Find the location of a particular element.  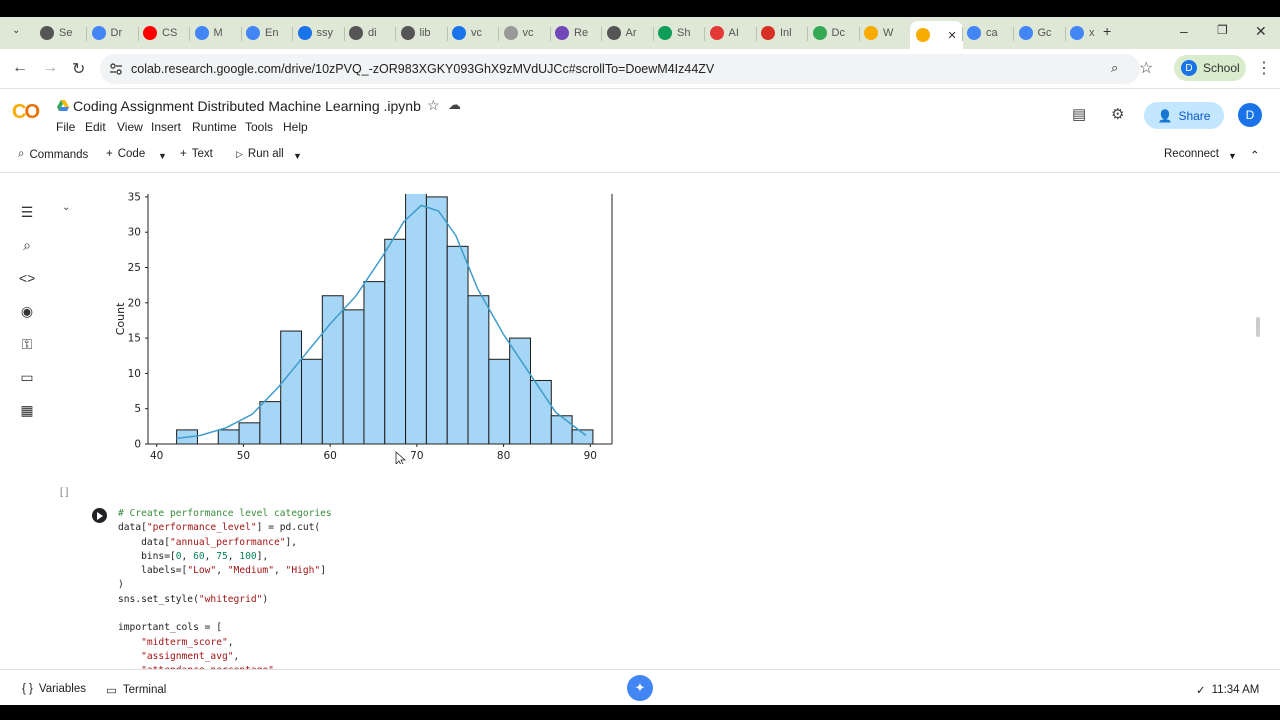

comments-icon: ▤ is located at coordinates (1079, 114).